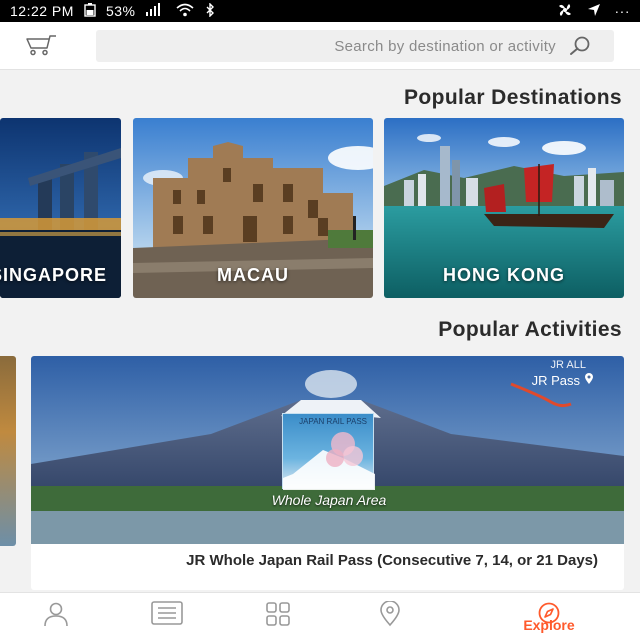 The width and height of the screenshot is (640, 640). Describe the element at coordinates (320, 11) in the screenshot. I see `status-bar: 12:22 PM 53% ···` at that location.